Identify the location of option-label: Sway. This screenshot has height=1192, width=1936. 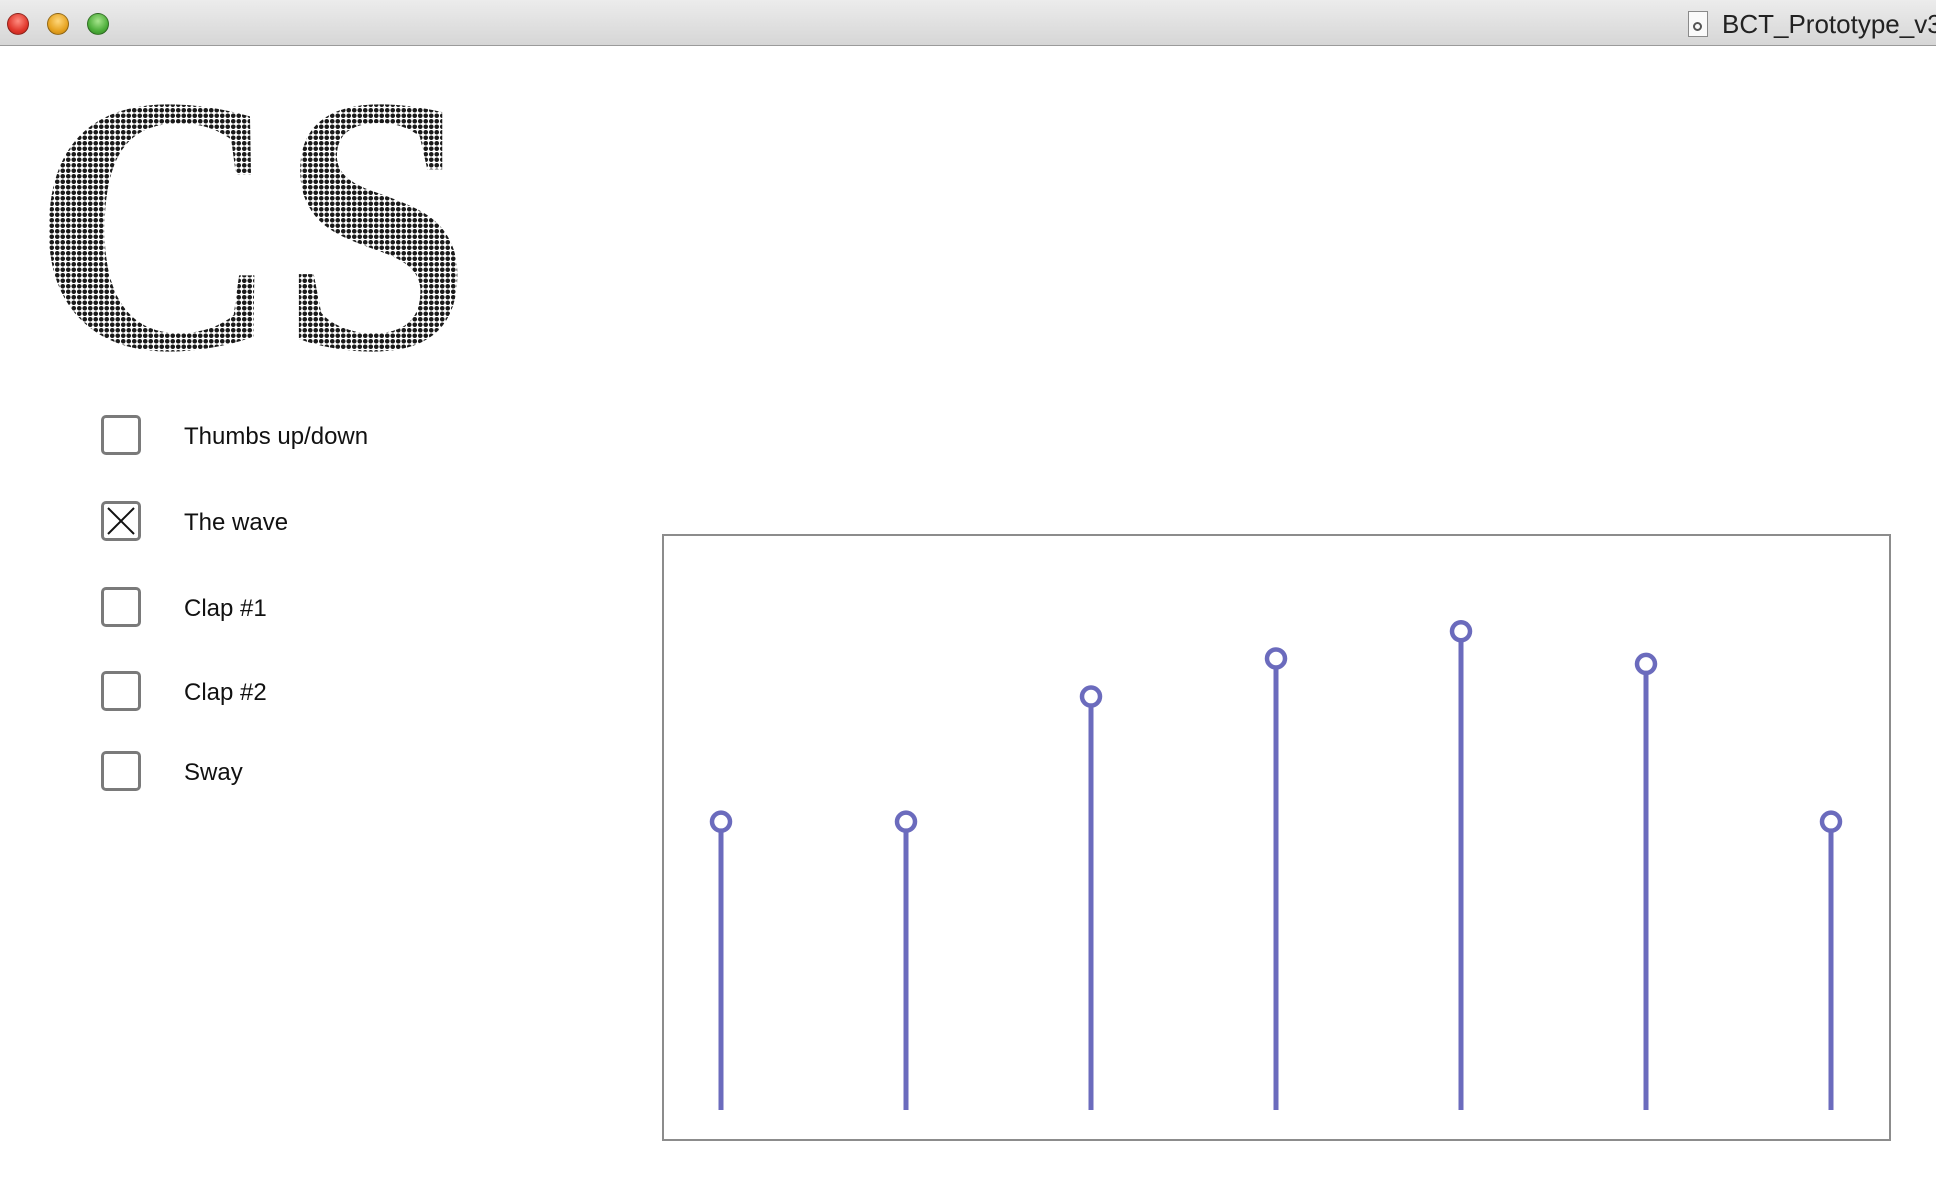
(213, 772).